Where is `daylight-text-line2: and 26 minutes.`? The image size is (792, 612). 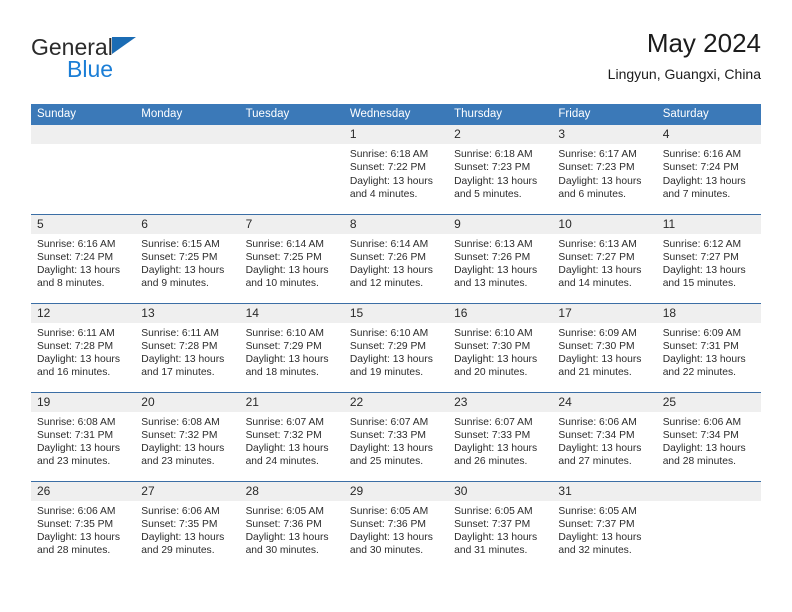 daylight-text-line2: and 26 minutes. is located at coordinates (491, 462).